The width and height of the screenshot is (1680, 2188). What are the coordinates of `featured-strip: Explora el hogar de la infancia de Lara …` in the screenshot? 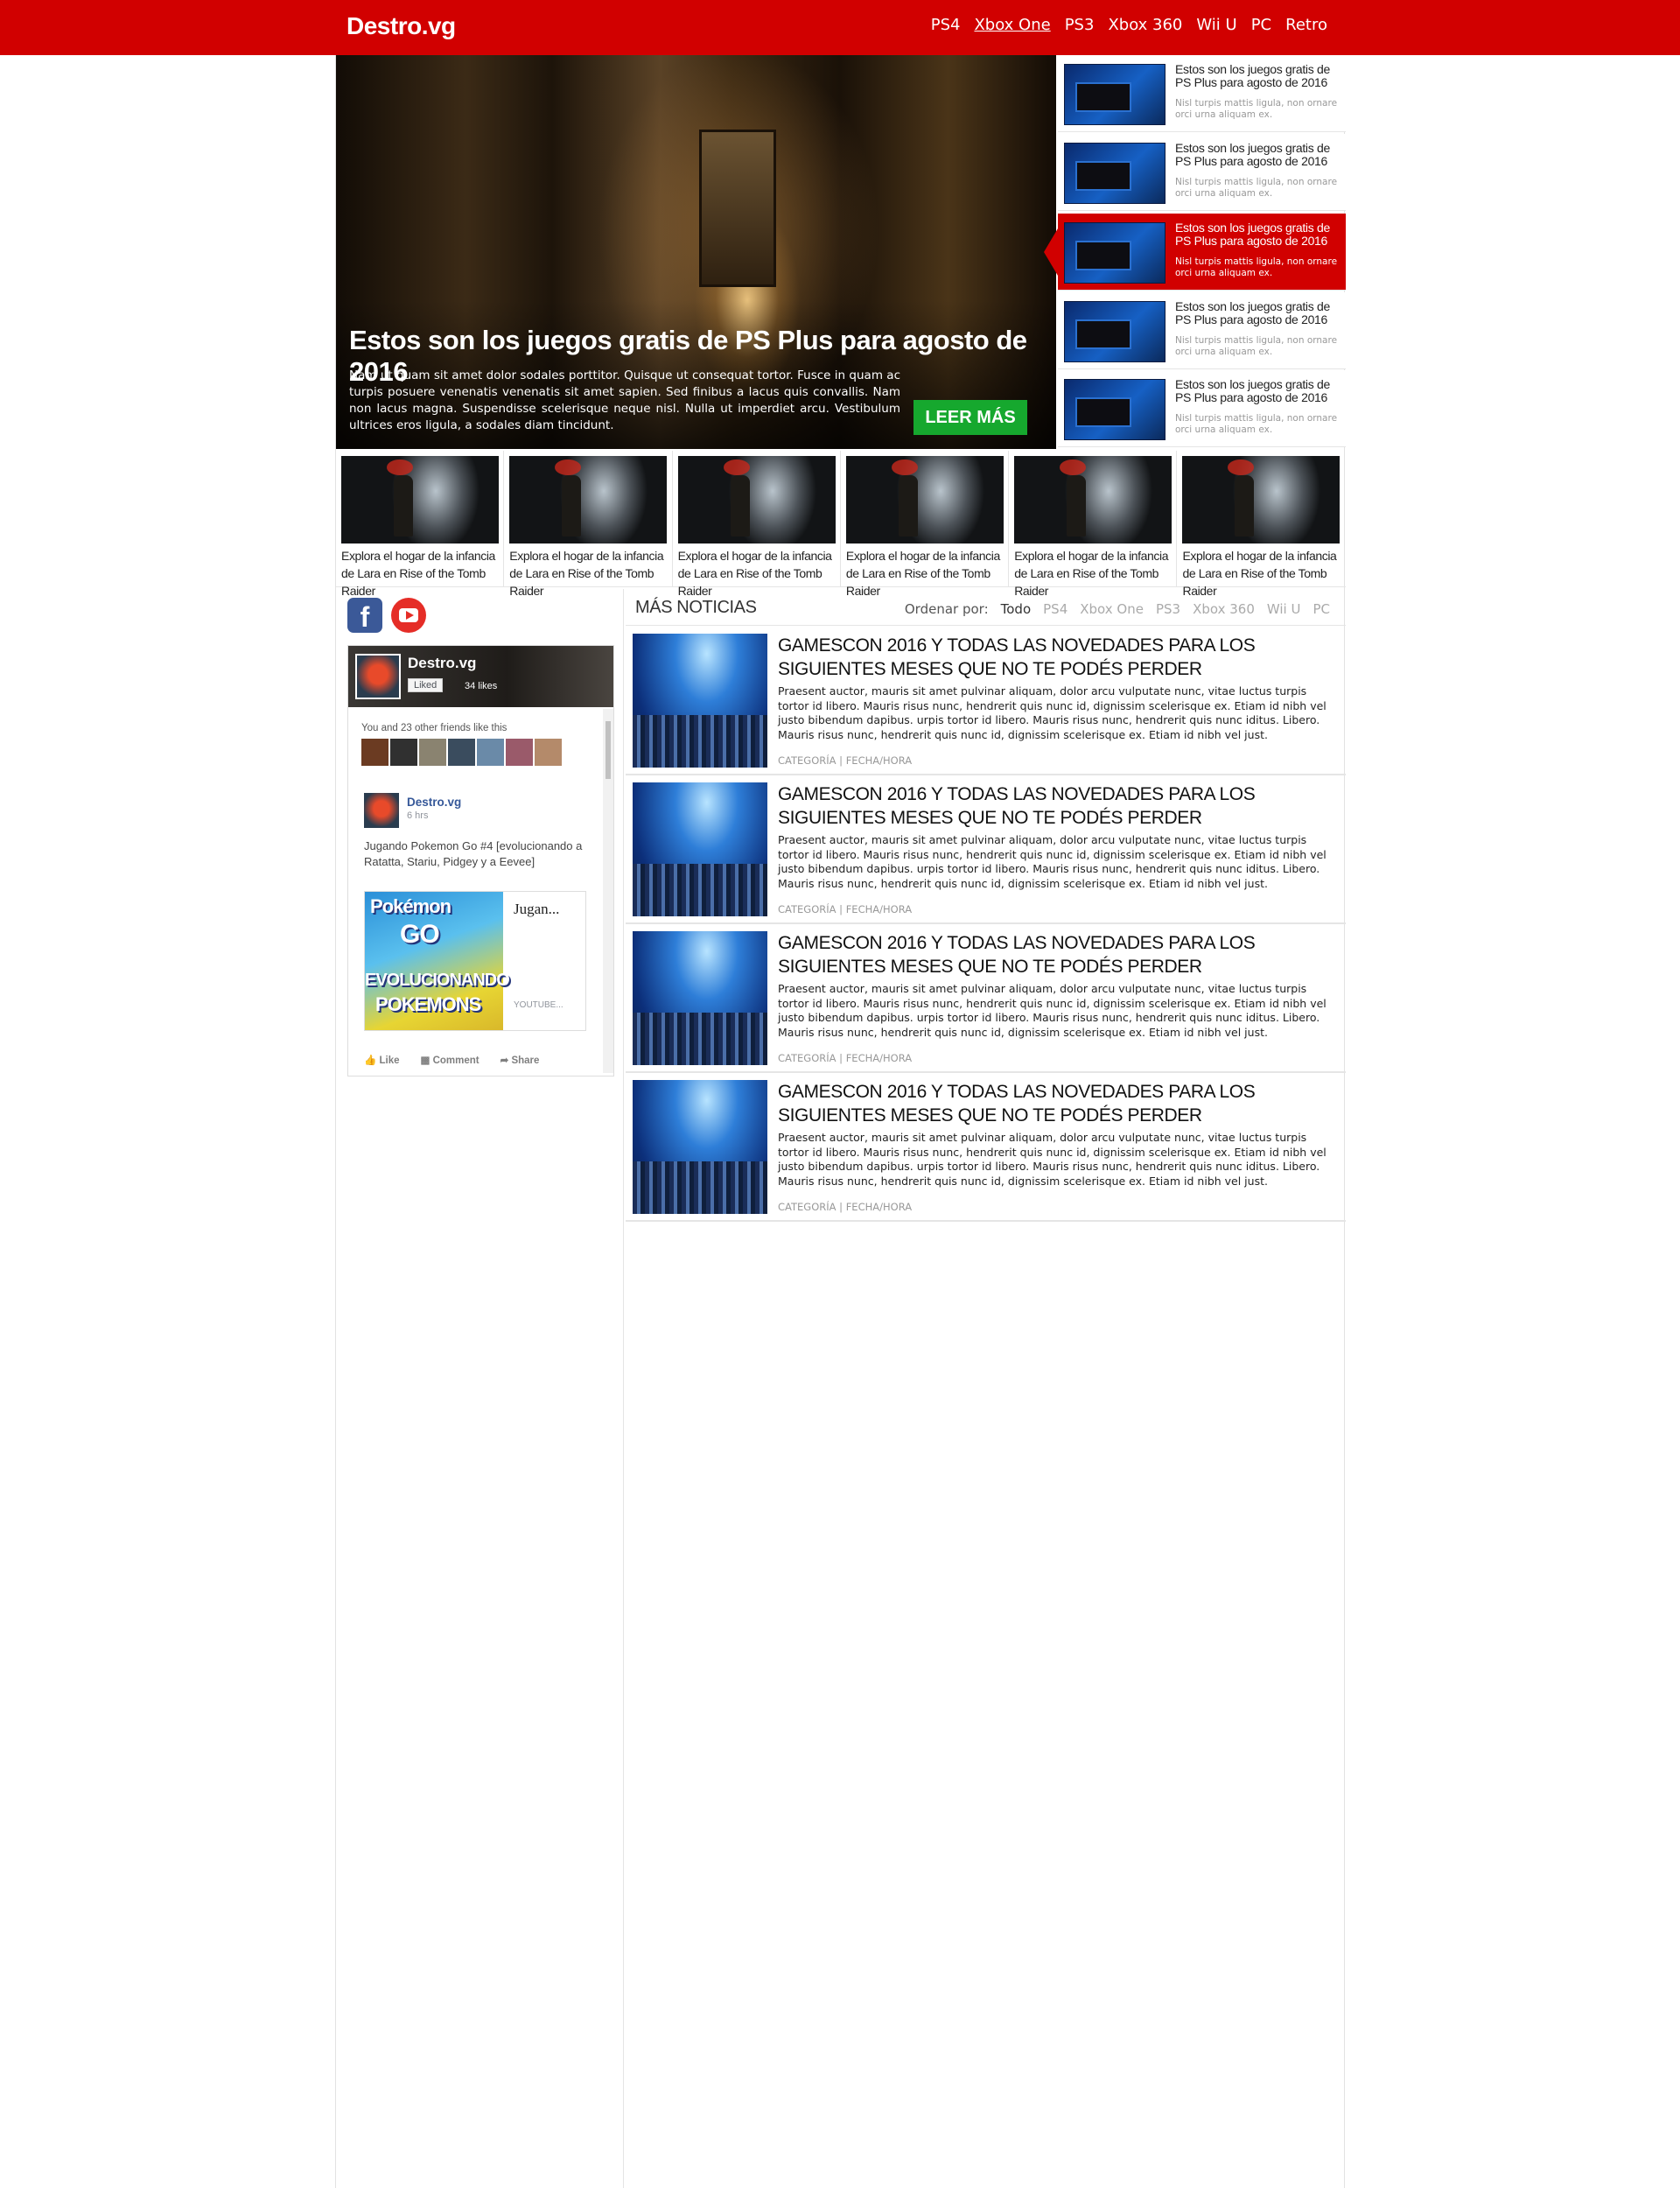 It's located at (841, 524).